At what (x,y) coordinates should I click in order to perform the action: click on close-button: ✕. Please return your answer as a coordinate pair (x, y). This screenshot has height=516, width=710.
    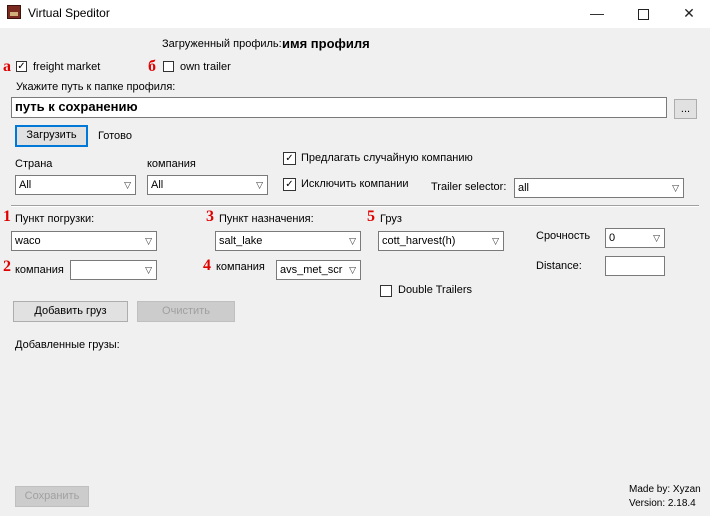
    Looking at the image, I should click on (688, 14).